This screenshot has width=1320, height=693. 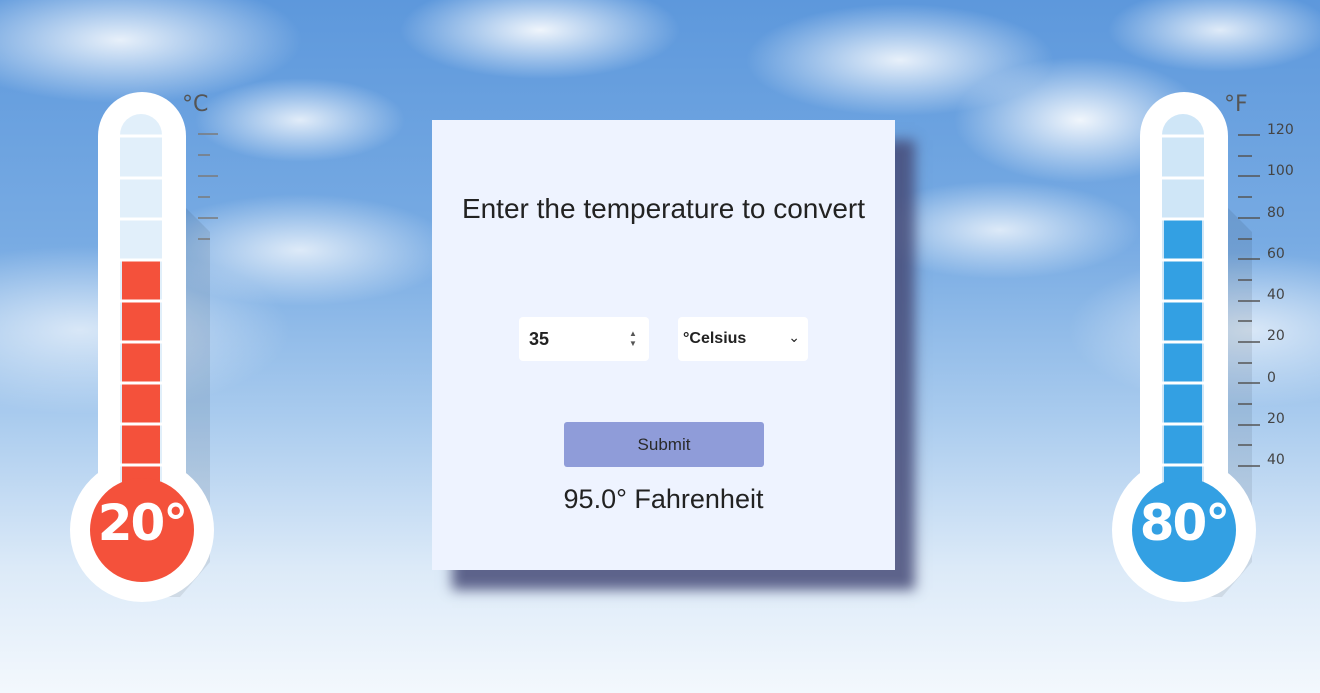 What do you see at coordinates (150, 347) in the screenshot?
I see `celsius-thermometer: °C 20°` at bounding box center [150, 347].